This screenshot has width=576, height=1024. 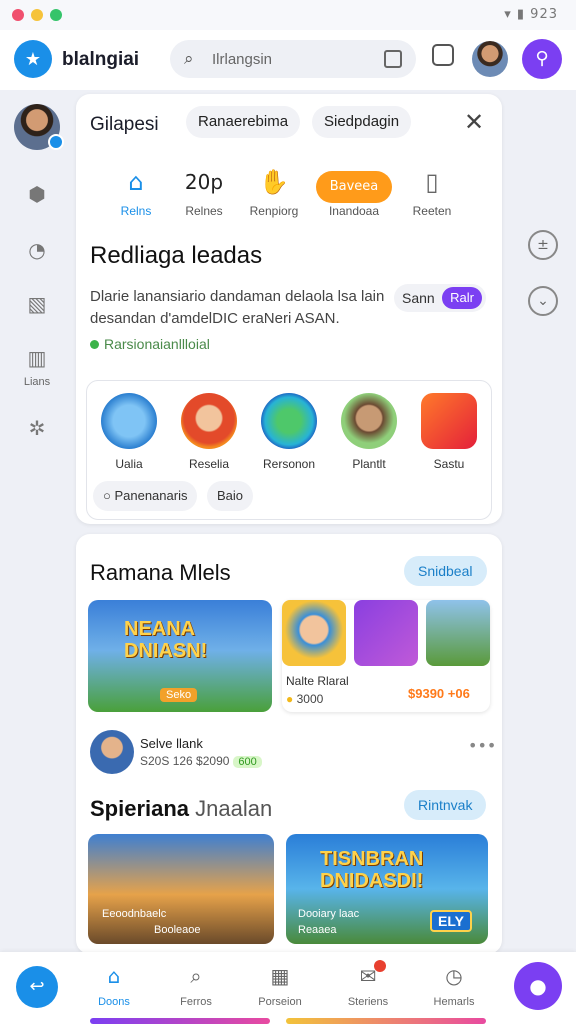 What do you see at coordinates (101, 59) in the screenshot?
I see `app-name: blalngiai` at bounding box center [101, 59].